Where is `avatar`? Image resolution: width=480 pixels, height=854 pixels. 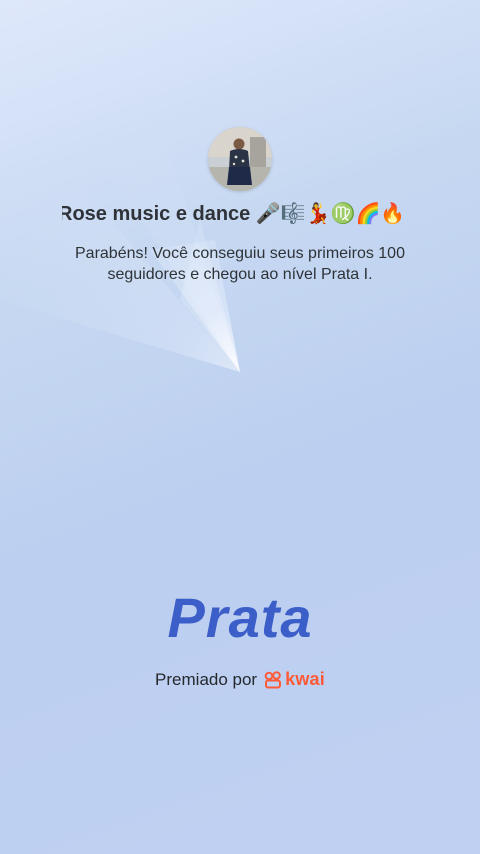
avatar is located at coordinates (240, 159).